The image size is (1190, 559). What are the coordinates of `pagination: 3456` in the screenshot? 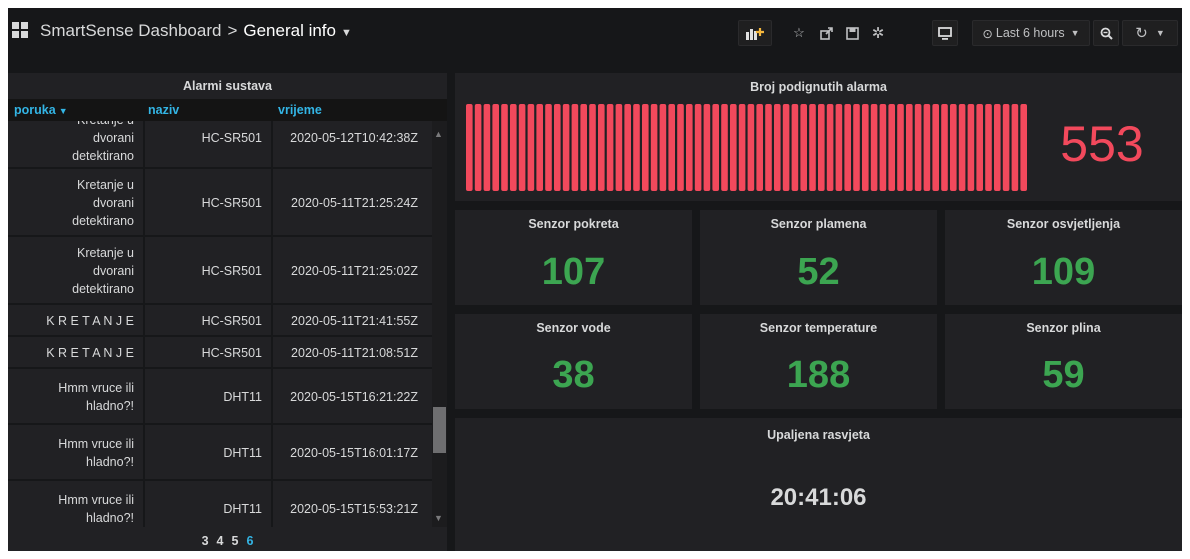 It's located at (227, 541).